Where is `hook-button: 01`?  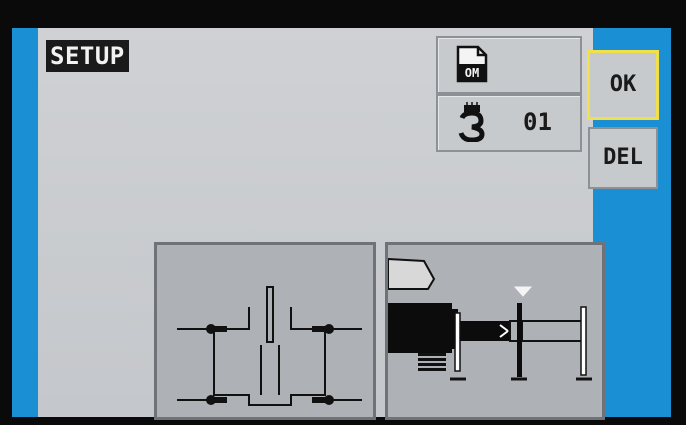 hook-button: 01 is located at coordinates (509, 123).